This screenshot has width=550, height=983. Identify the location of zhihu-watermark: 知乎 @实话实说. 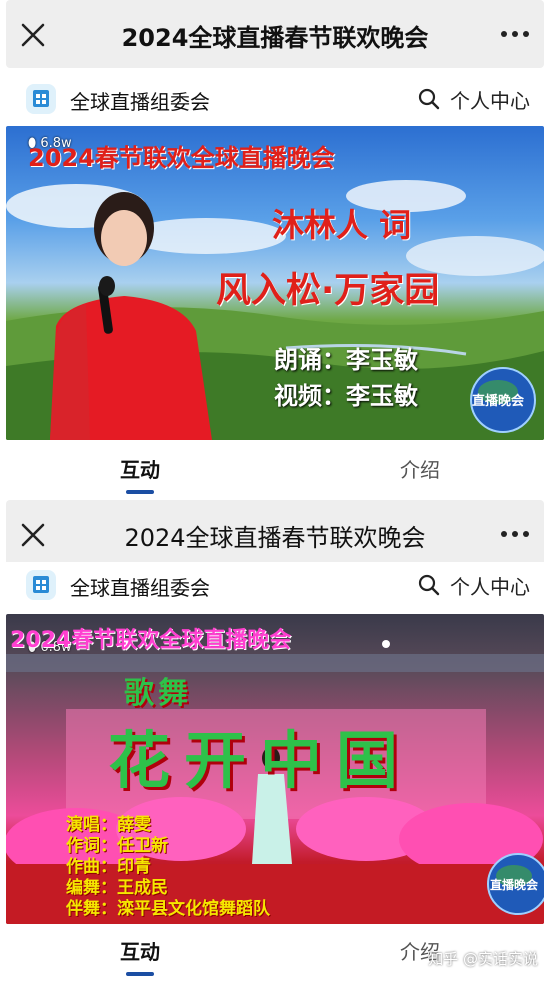
(483, 959).